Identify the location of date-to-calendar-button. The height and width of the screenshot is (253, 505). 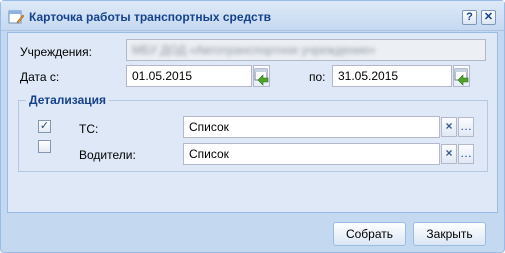
(461, 76).